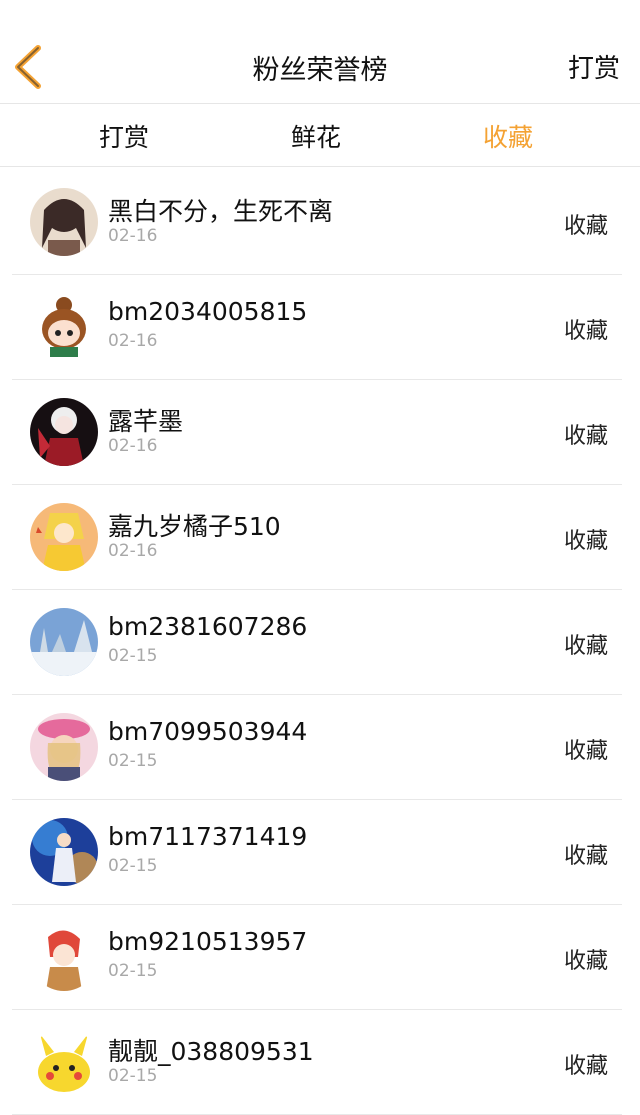 This screenshot has height=1115, width=640. Describe the element at coordinates (208, 311) in the screenshot. I see `fan-name: bm2034005815` at that location.